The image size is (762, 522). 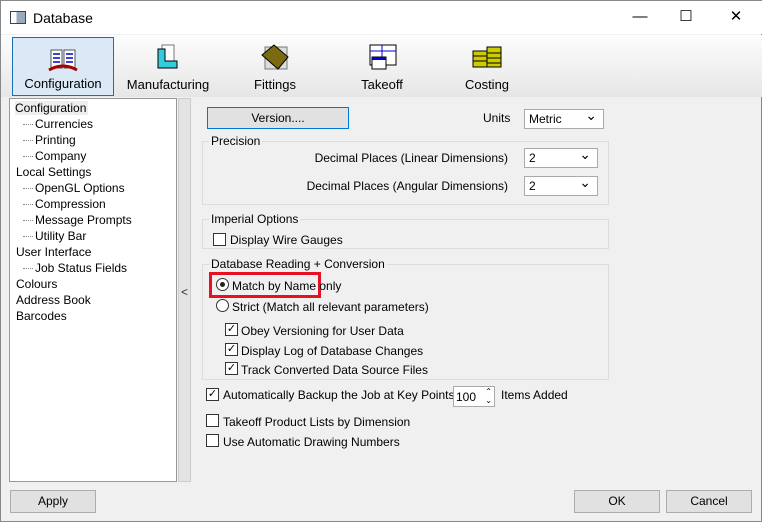 What do you see at coordinates (54, 156) in the screenshot?
I see `tree-item: Company` at bounding box center [54, 156].